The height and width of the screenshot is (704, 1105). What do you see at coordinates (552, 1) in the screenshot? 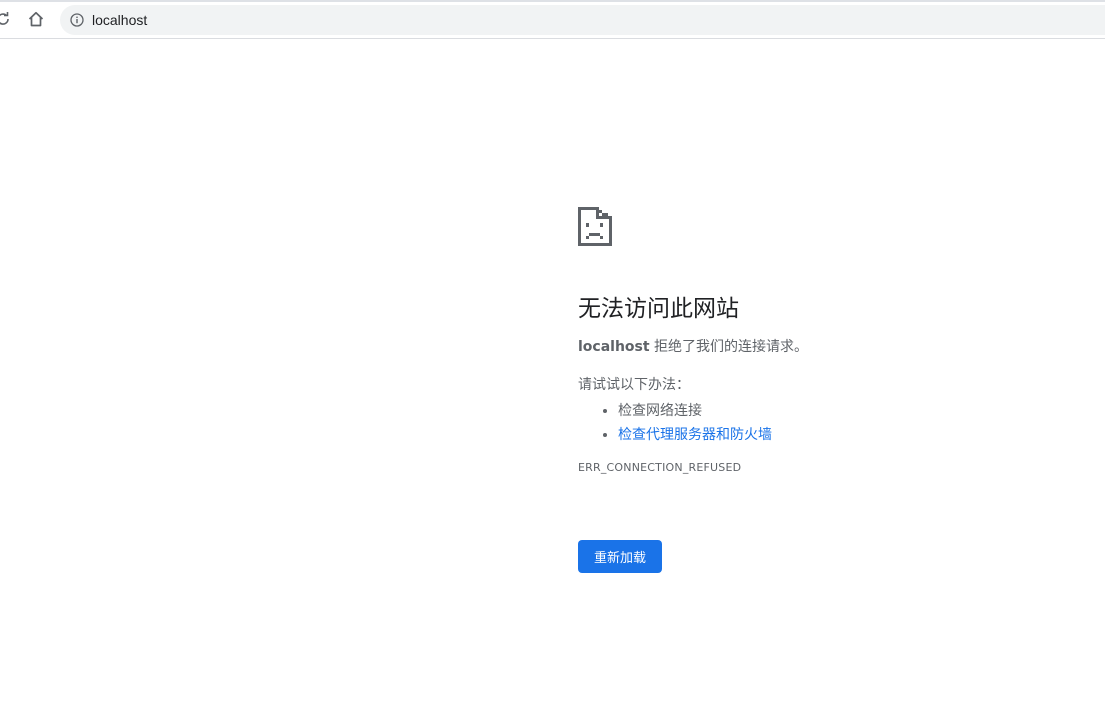
I see `tab-strip-edge` at bounding box center [552, 1].